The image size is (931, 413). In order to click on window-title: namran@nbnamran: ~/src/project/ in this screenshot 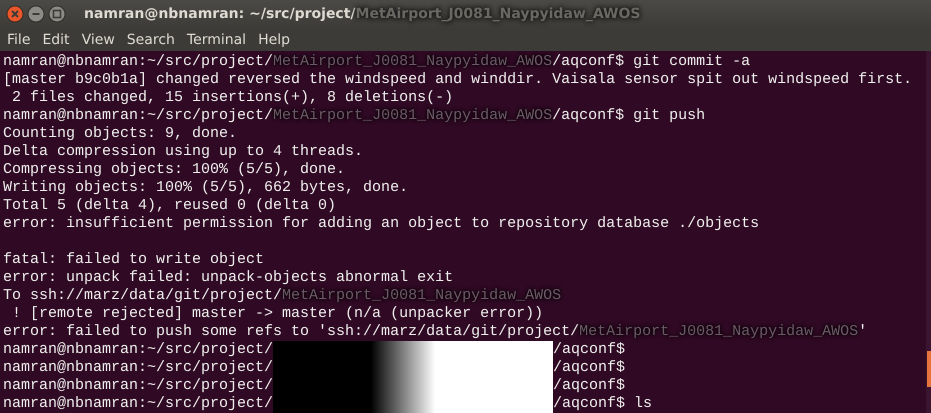, I will do `click(220, 14)`.